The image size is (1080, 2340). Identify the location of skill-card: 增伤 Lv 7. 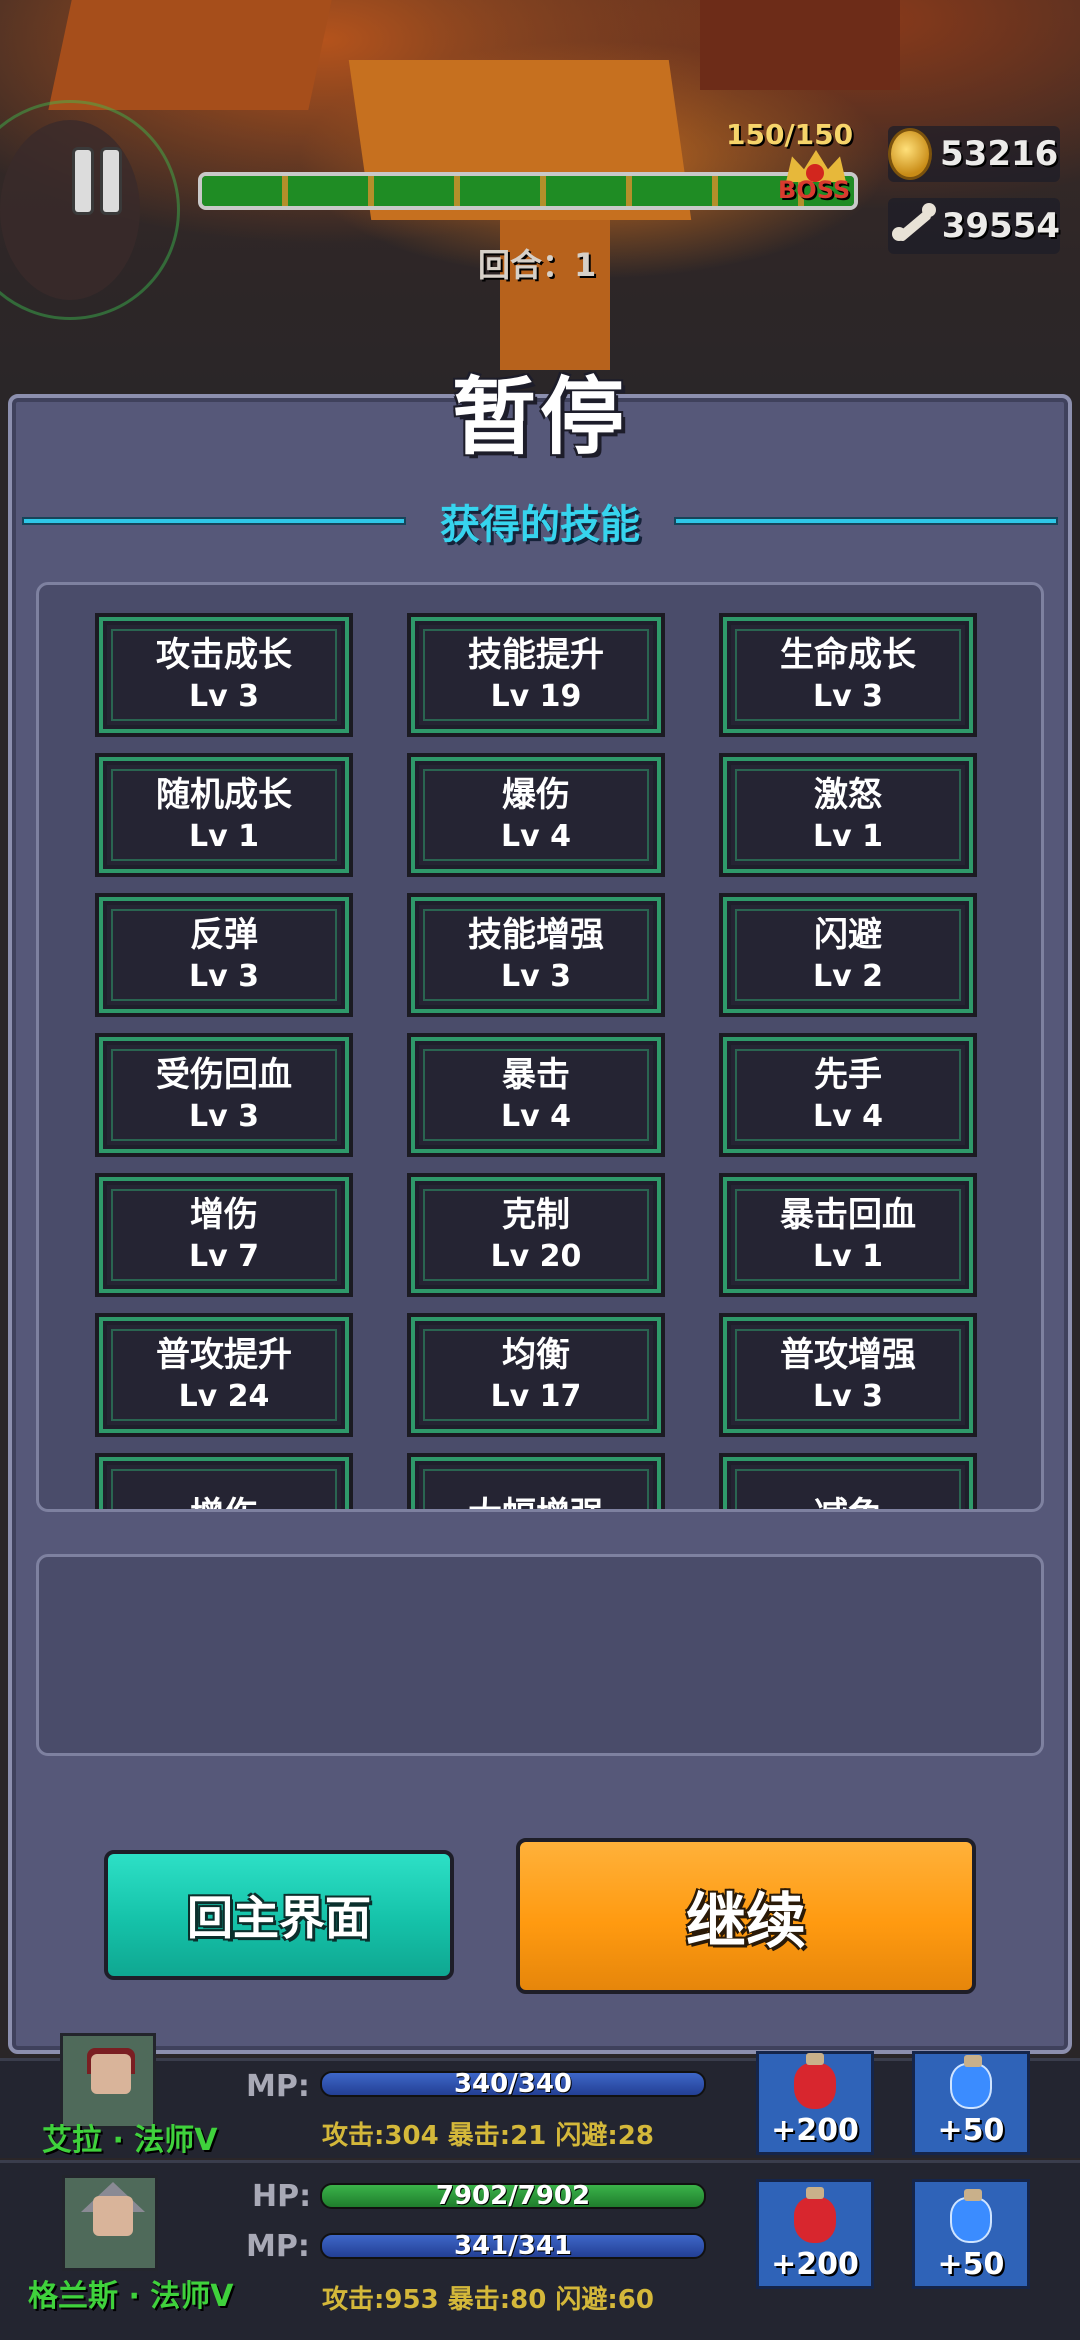
(224, 1235).